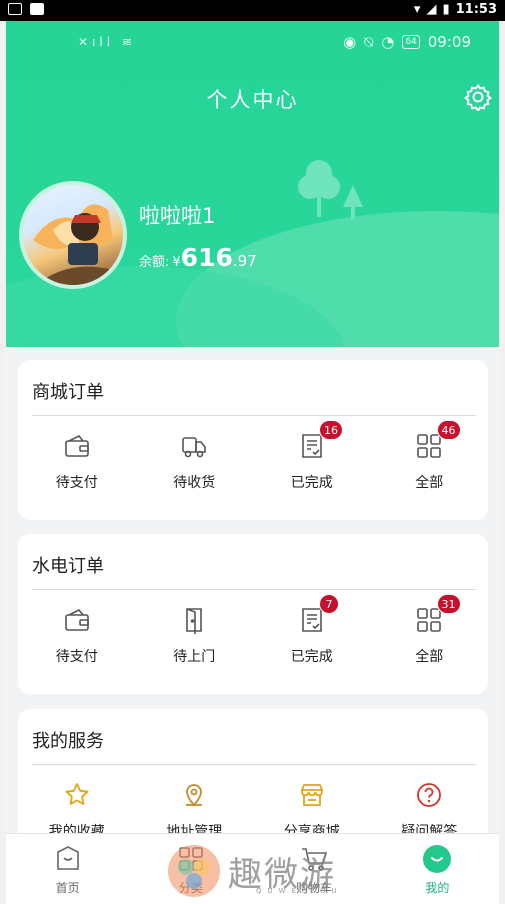  What do you see at coordinates (417, 9) in the screenshot?
I see `wifi-icon: ▾` at bounding box center [417, 9].